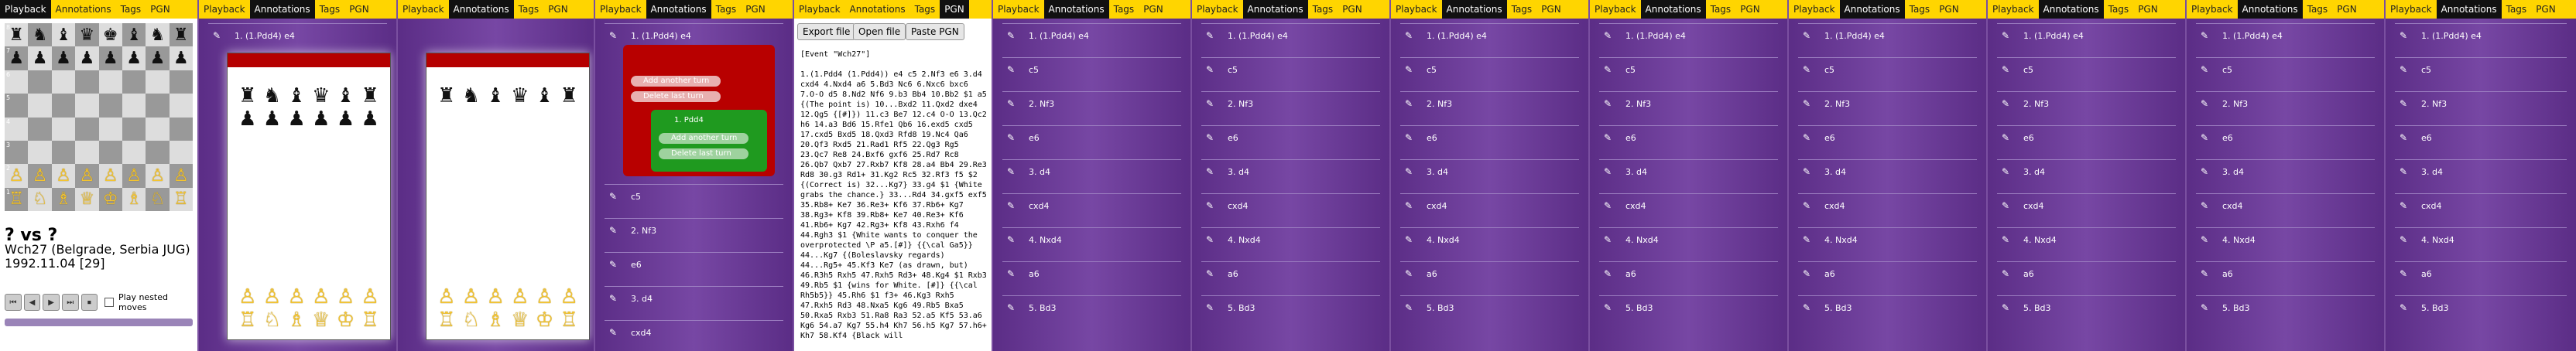  I want to click on paste-pgn-button: Paste PGN, so click(935, 31).